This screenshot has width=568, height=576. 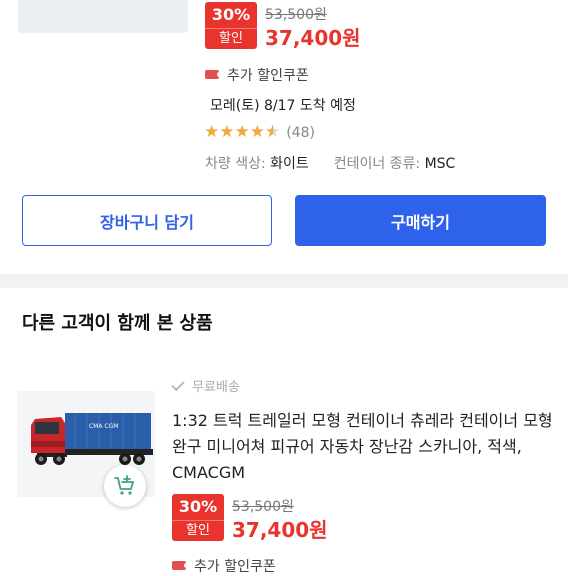 I want to click on container-logo-text: CMA CGM, so click(x=103, y=426).